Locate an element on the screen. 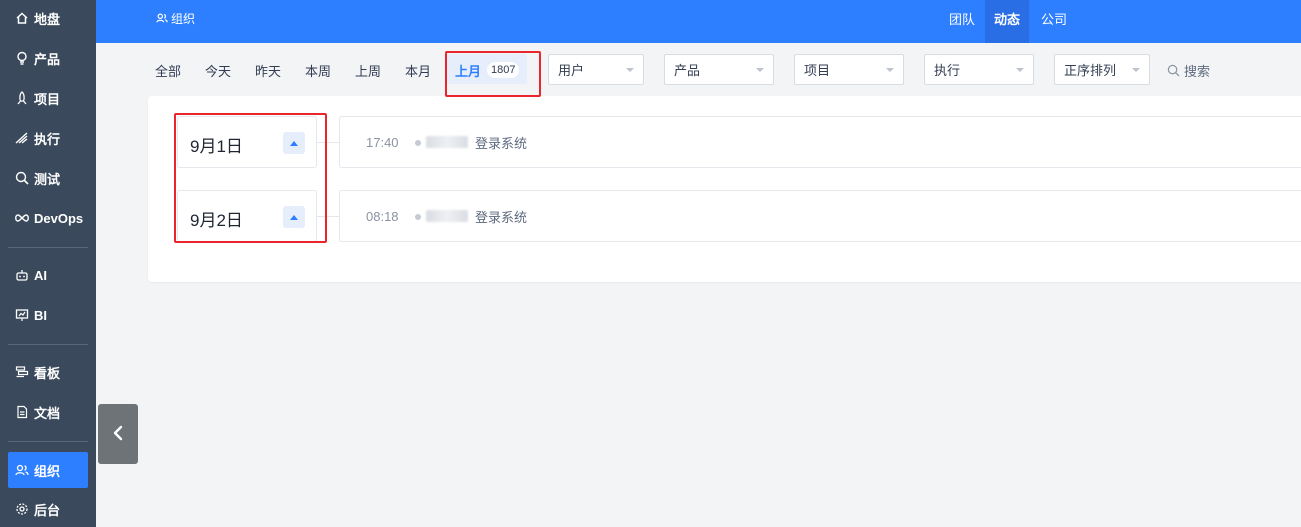  sidebar-item-label: 产品 is located at coordinates (47, 59).